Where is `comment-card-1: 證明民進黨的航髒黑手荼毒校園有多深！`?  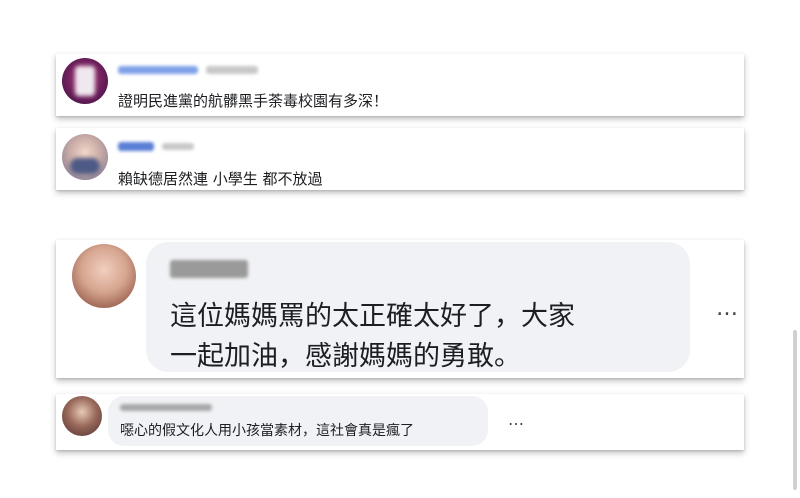 comment-card-1: 證明民進黨的航髒黑手荼毒校園有多深！ is located at coordinates (400, 85).